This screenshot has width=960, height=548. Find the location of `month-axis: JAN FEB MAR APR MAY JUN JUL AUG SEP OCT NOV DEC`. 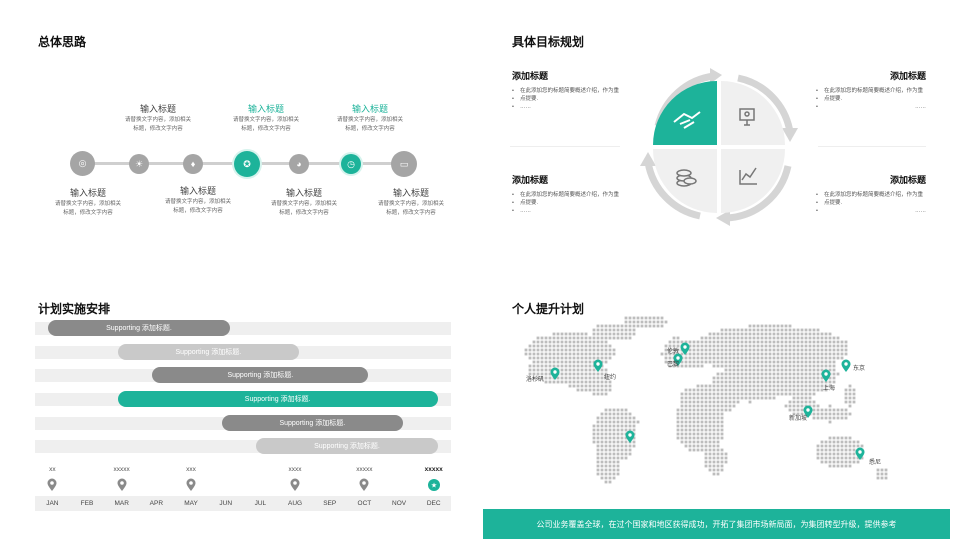

month-axis: JAN FEB MAR APR MAY JUN JUL AUG SEP OCT NOV DEC is located at coordinates (243, 503).